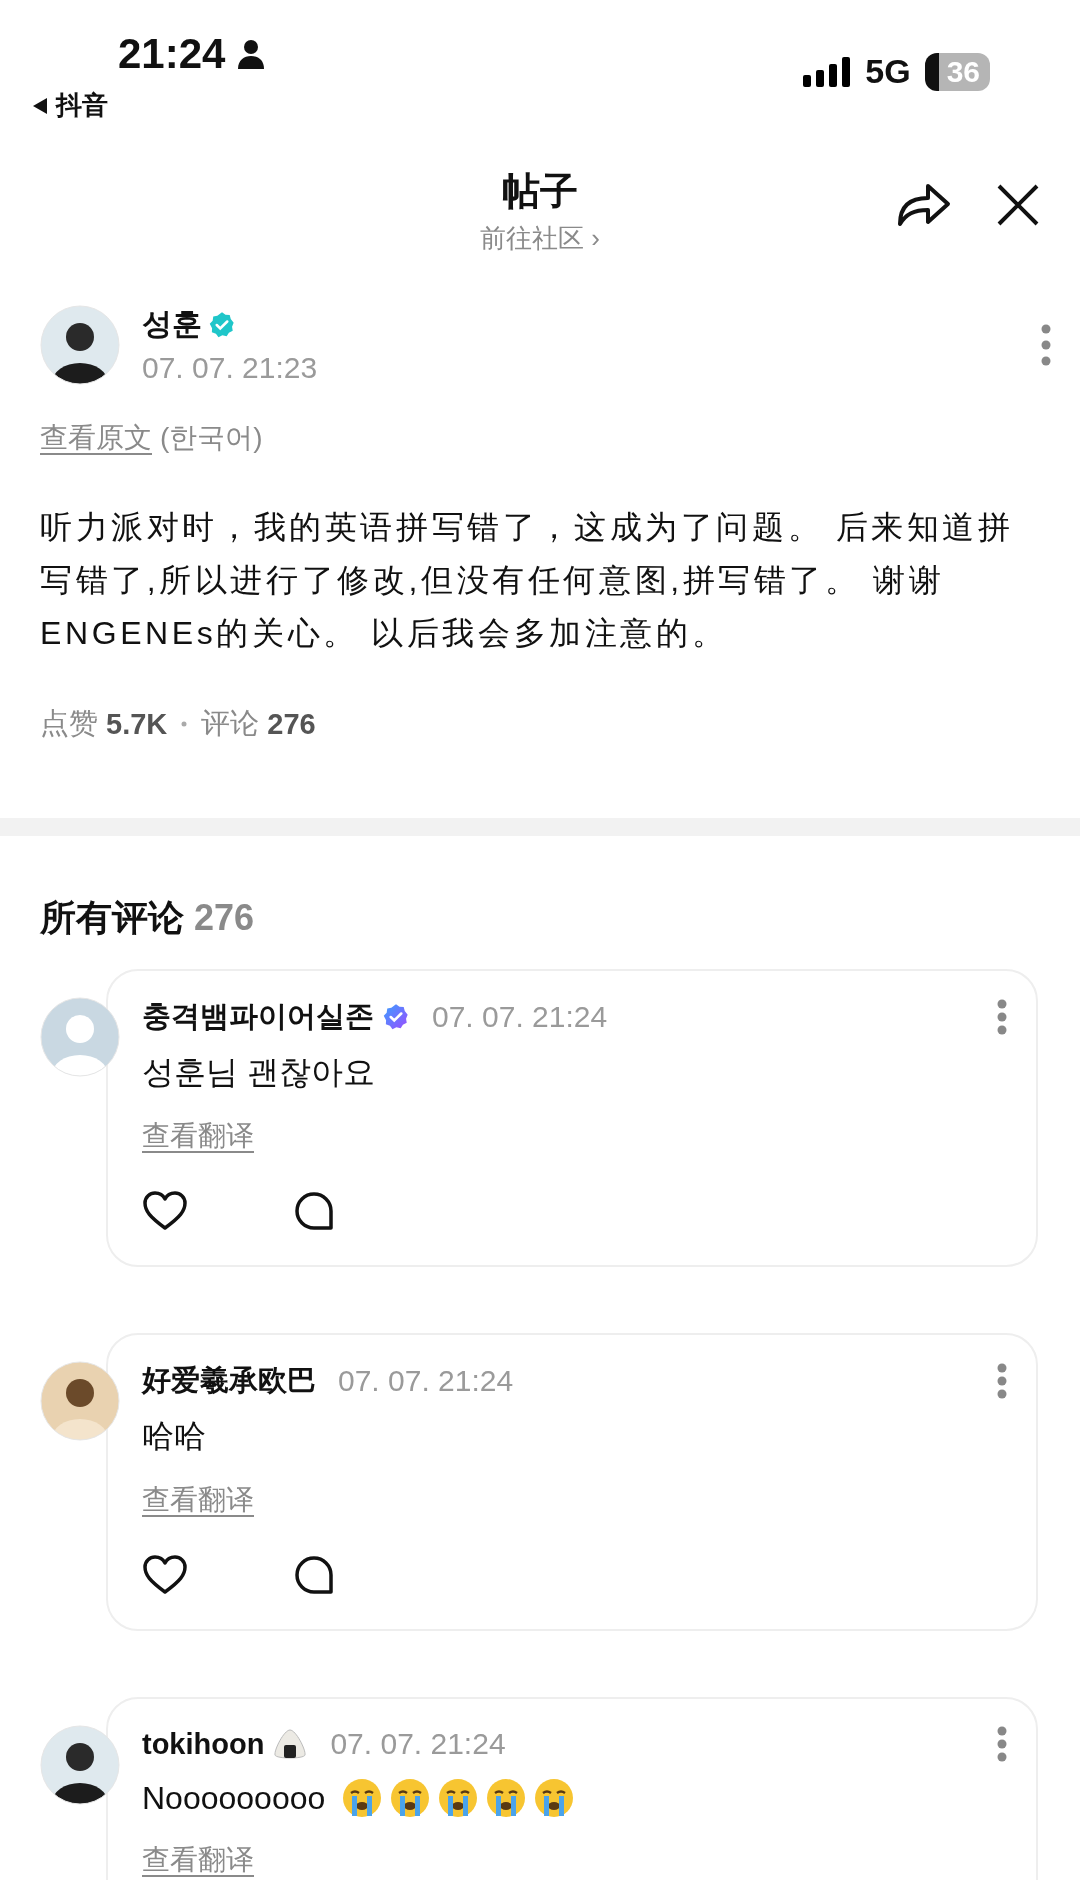  What do you see at coordinates (40, 105) in the screenshot?
I see `back-arrow-icon` at bounding box center [40, 105].